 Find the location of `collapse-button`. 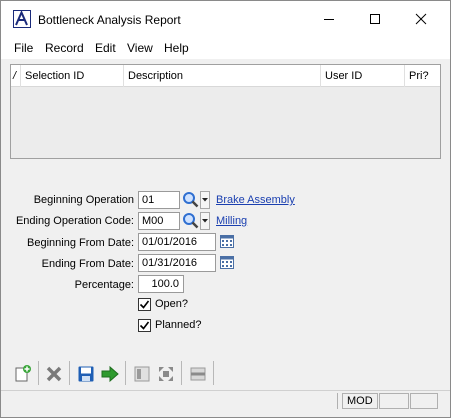

collapse-button is located at coordinates (198, 374).